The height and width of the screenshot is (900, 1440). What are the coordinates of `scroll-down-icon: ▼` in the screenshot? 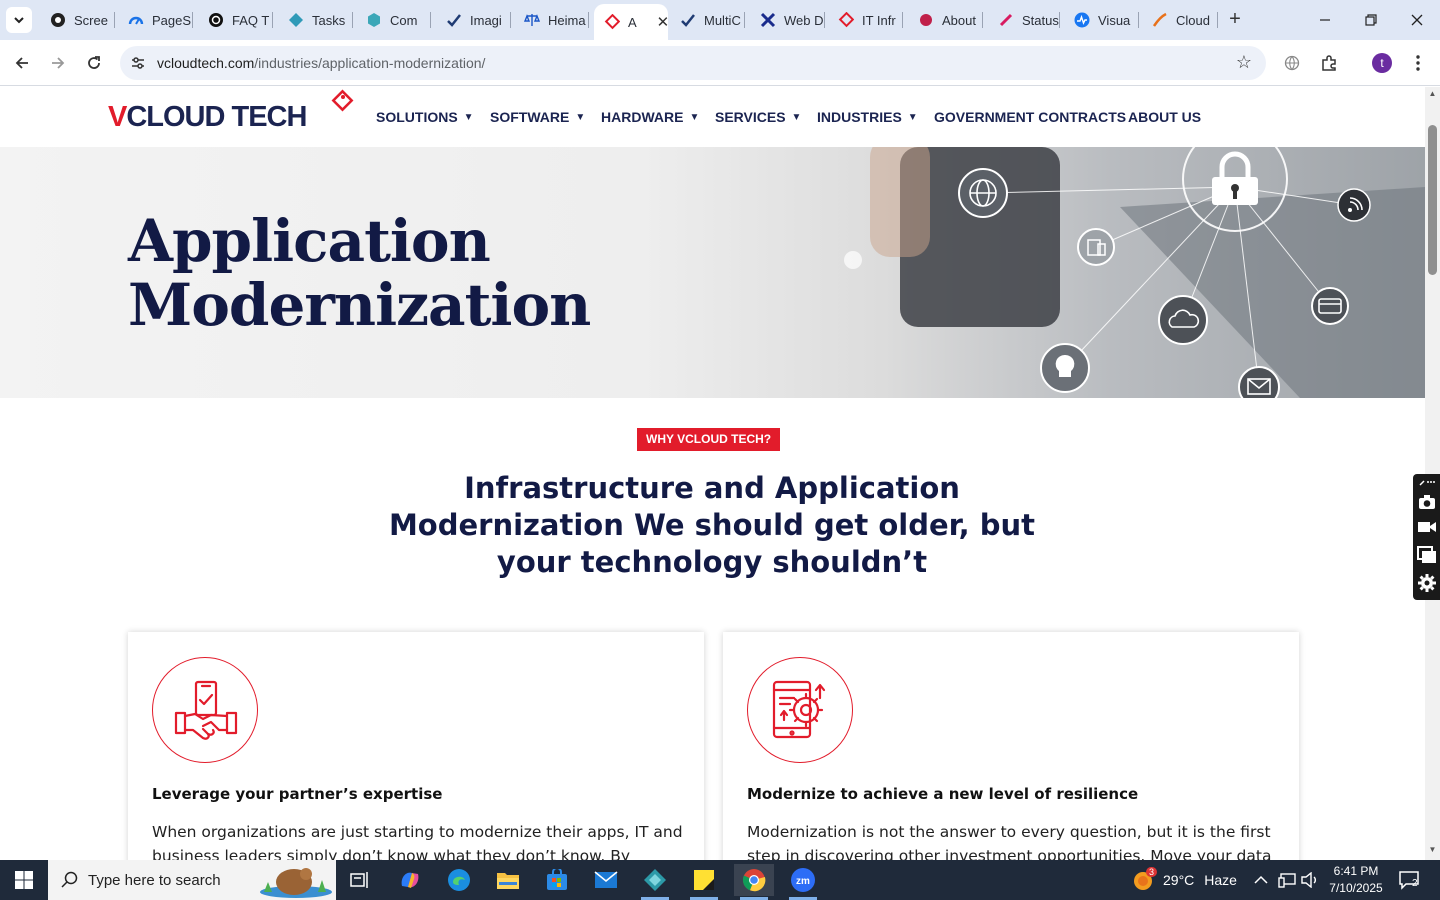 It's located at (1432, 849).